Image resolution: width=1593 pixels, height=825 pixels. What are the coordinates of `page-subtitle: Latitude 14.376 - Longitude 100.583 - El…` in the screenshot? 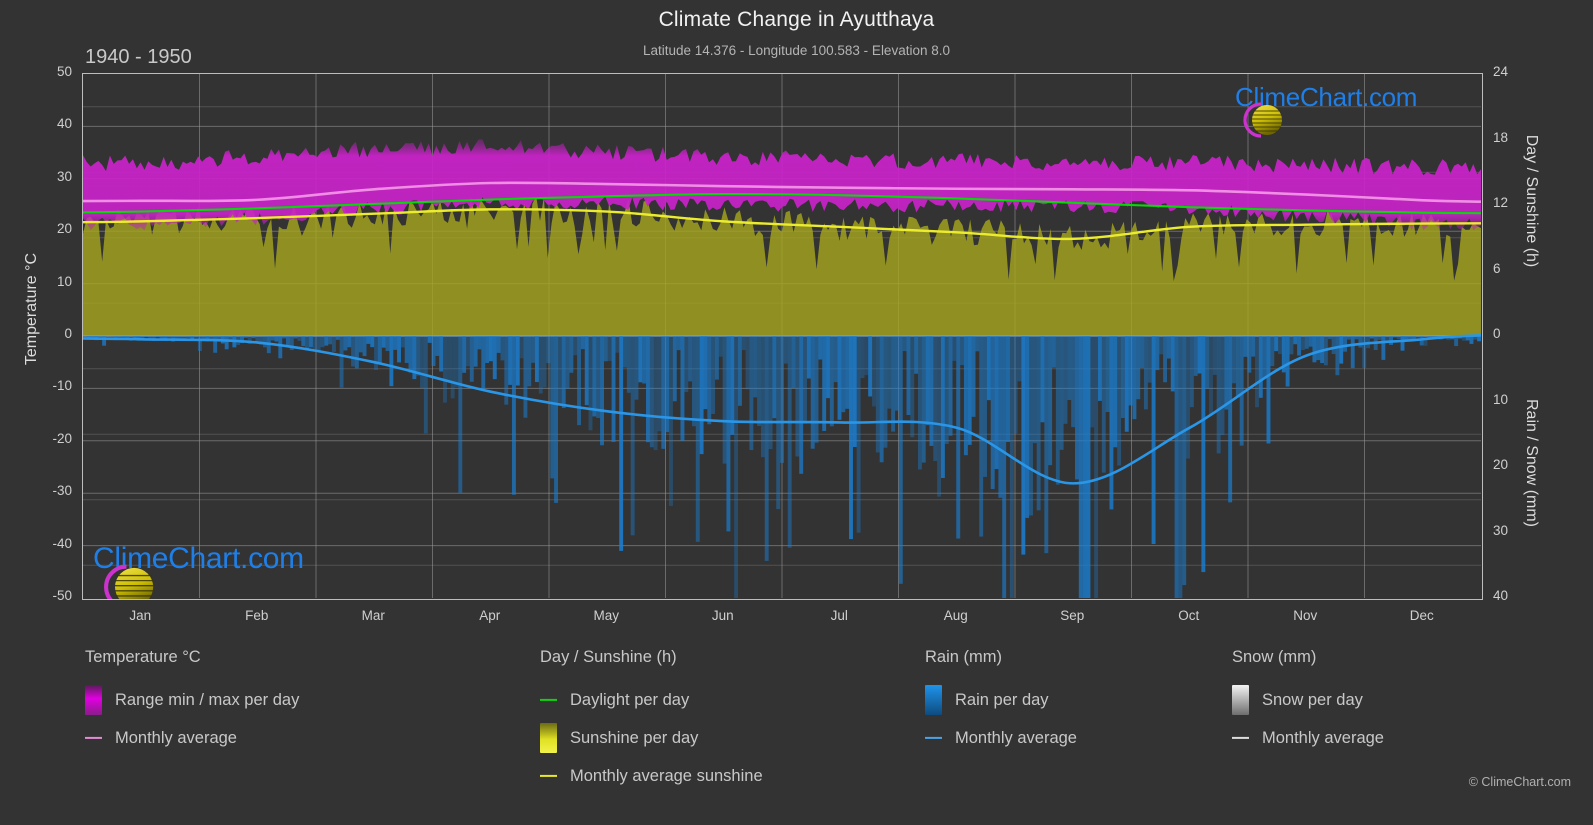 It's located at (796, 50).